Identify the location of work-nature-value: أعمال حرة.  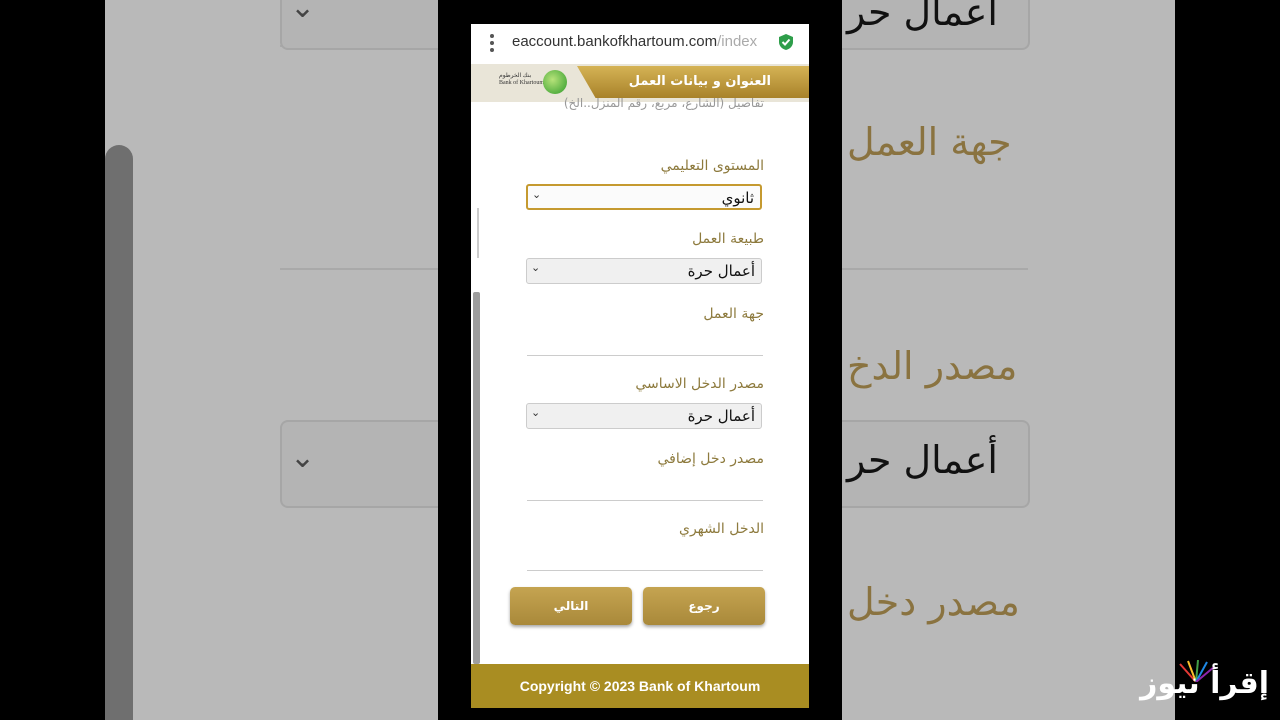
(721, 271).